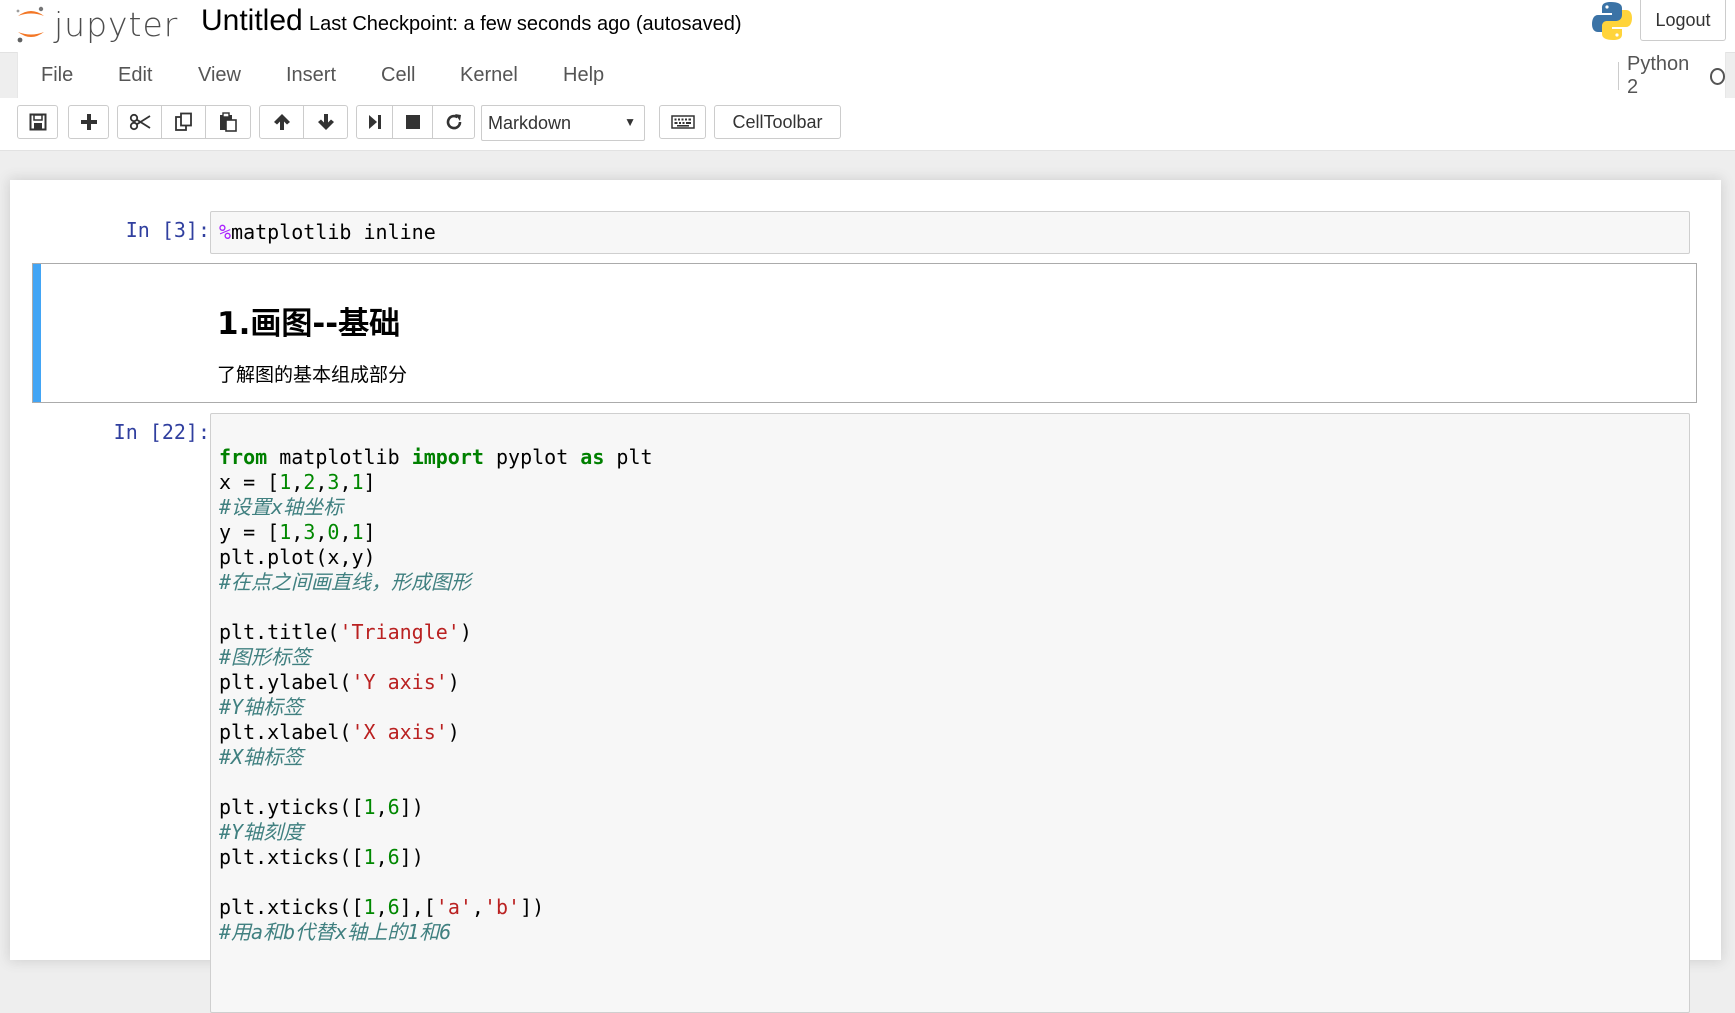  What do you see at coordinates (252, 21) in the screenshot?
I see `notebook-title: Untitled` at bounding box center [252, 21].